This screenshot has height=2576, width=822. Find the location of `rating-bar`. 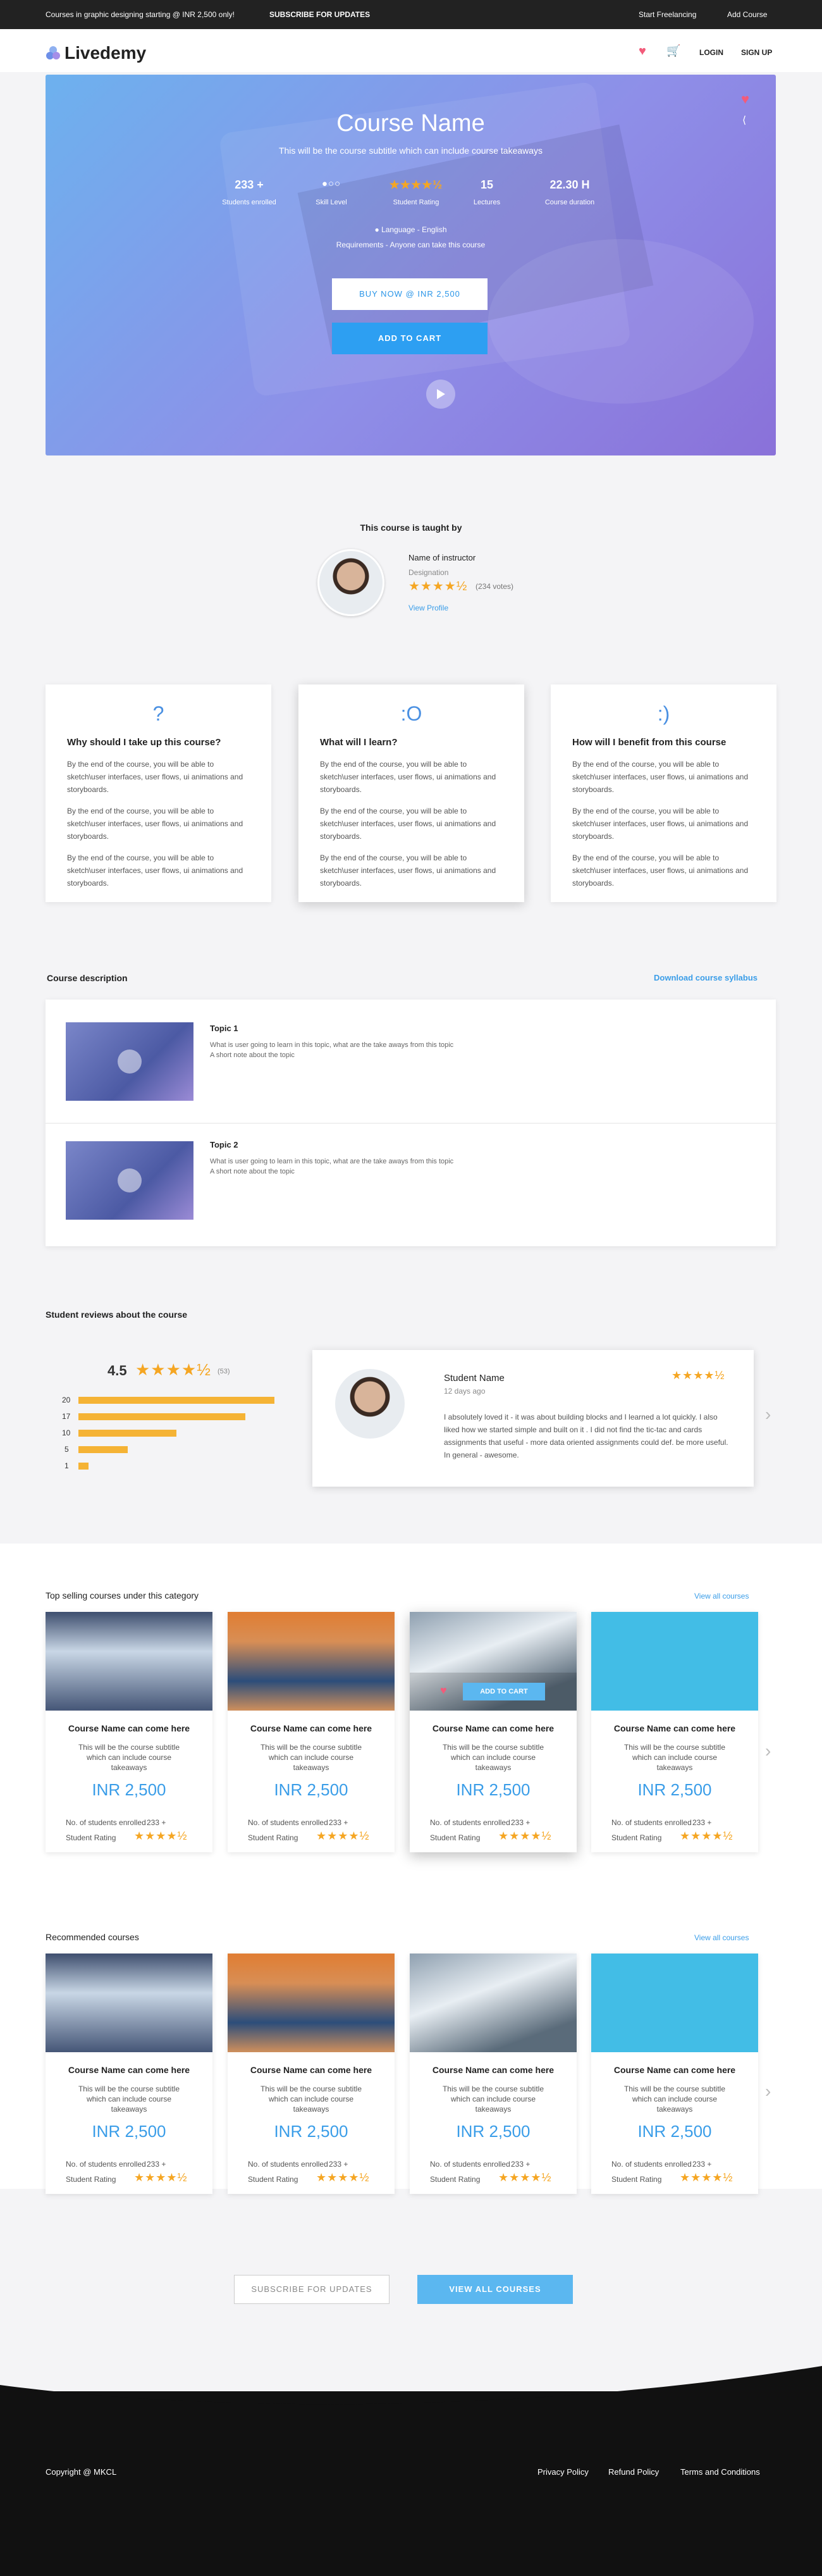

rating-bar is located at coordinates (162, 1416).